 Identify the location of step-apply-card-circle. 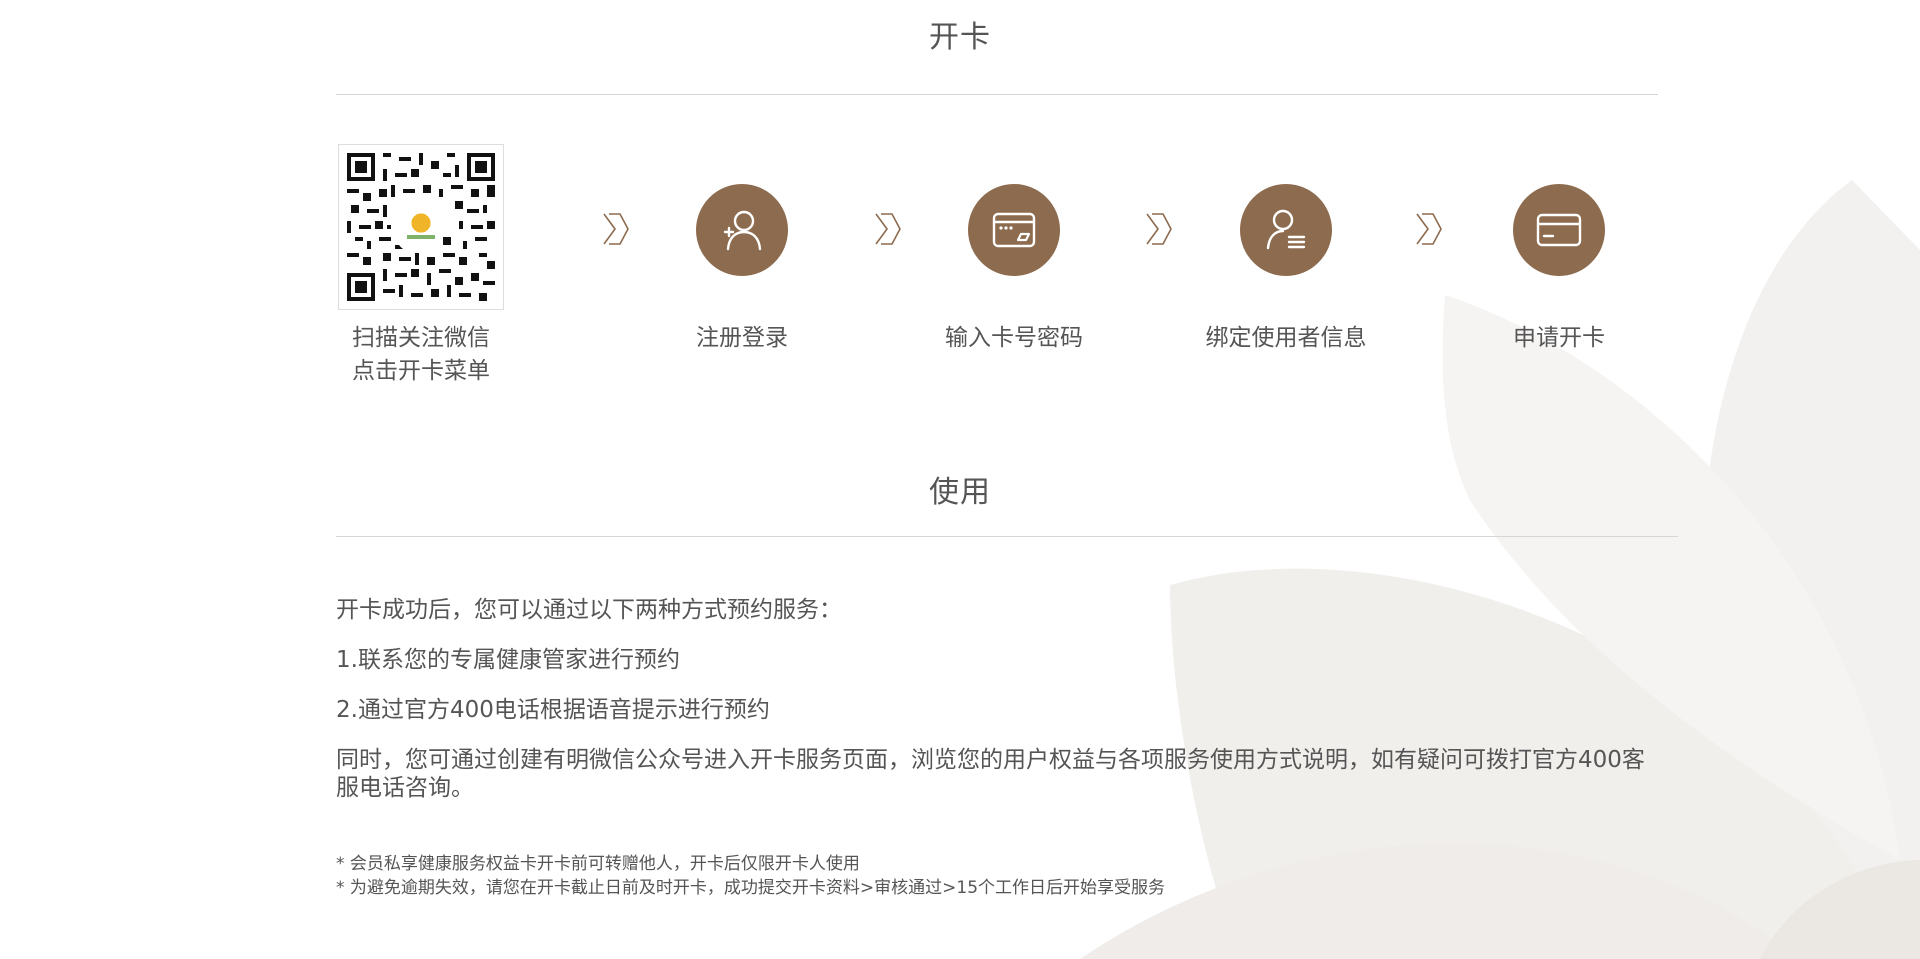
(1559, 230).